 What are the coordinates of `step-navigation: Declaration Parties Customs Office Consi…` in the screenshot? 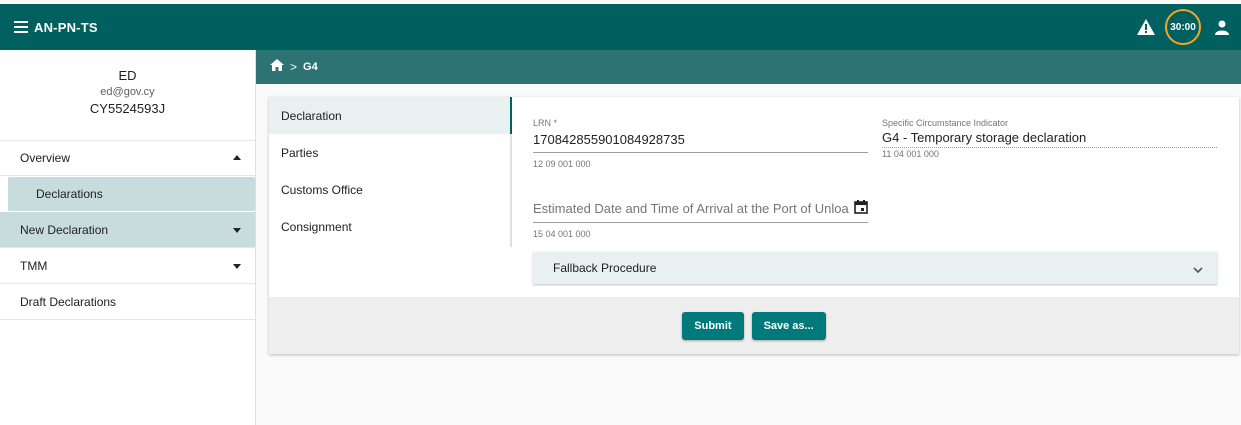 It's located at (390, 172).